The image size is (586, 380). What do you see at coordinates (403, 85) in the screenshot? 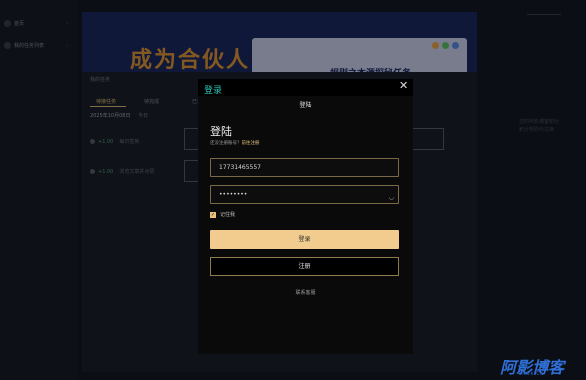
I see `close-icon: ✕` at bounding box center [403, 85].